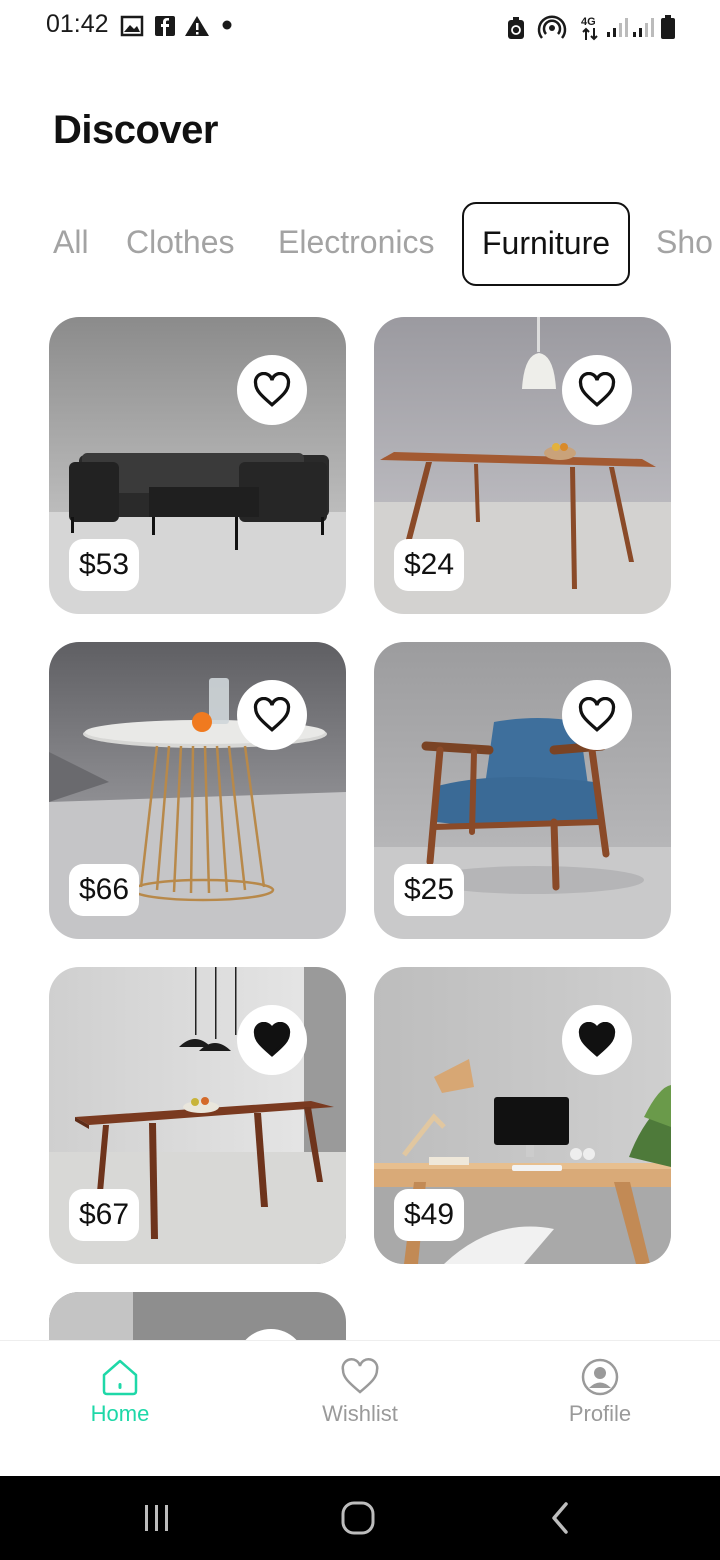 This screenshot has width=720, height=1560. What do you see at coordinates (516, 28) in the screenshot?
I see `battery-saver-icon` at bounding box center [516, 28].